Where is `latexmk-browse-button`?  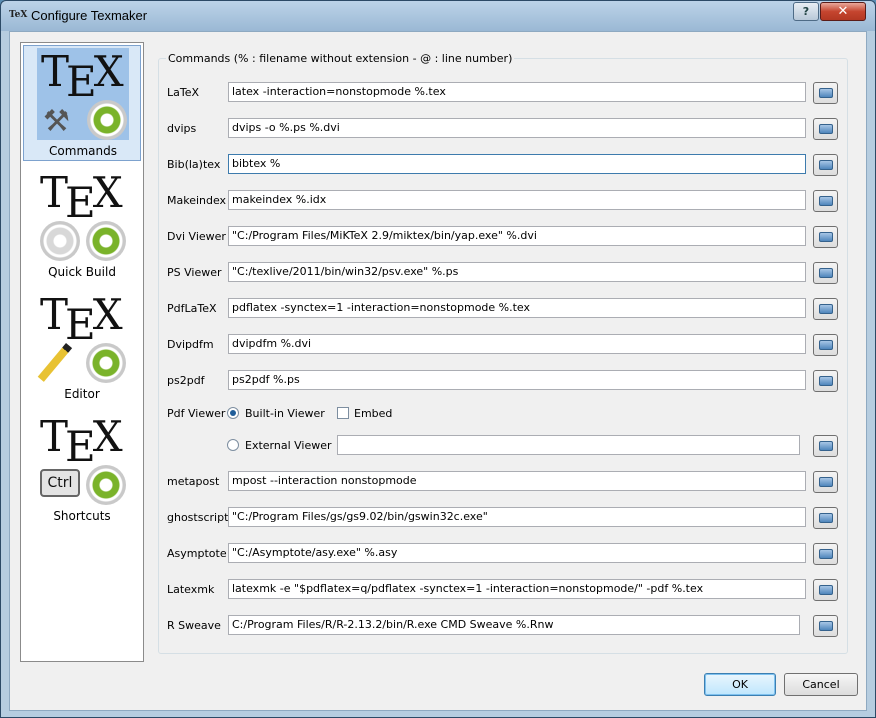
latexmk-browse-button is located at coordinates (825, 590).